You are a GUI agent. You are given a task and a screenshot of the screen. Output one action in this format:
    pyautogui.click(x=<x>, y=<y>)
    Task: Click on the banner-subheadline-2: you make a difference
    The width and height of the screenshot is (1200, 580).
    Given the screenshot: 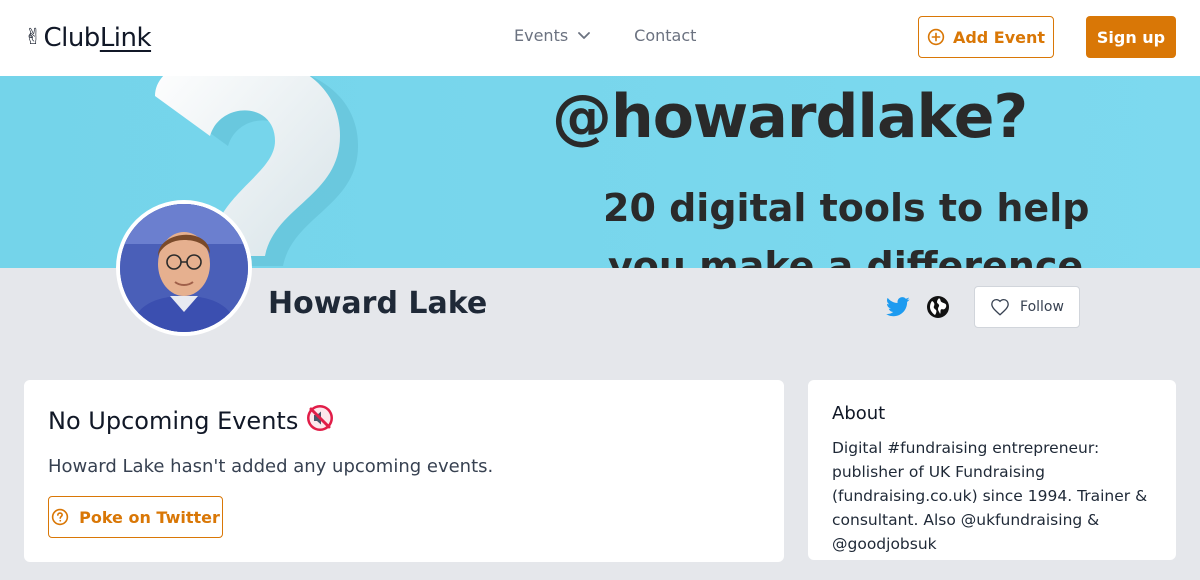 What is the action you would take?
    pyautogui.click(x=846, y=256)
    